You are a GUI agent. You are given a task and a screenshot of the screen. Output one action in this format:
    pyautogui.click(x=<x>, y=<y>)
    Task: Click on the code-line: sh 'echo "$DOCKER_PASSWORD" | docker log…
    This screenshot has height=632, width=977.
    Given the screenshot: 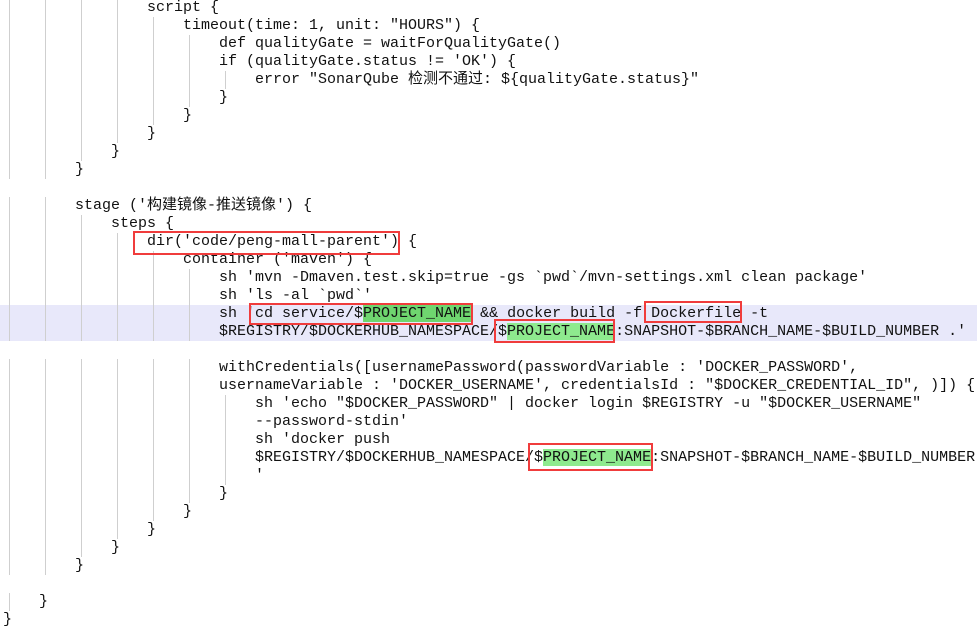 What is the action you would take?
    pyautogui.click(x=488, y=404)
    